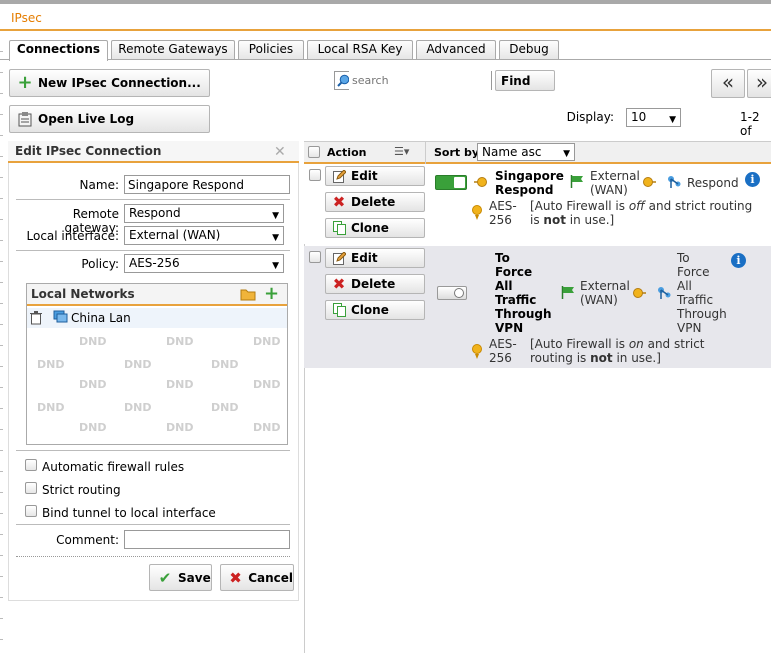 The height and width of the screenshot is (653, 771). What do you see at coordinates (636, 358) in the screenshot?
I see `note-text: in use.]` at bounding box center [636, 358].